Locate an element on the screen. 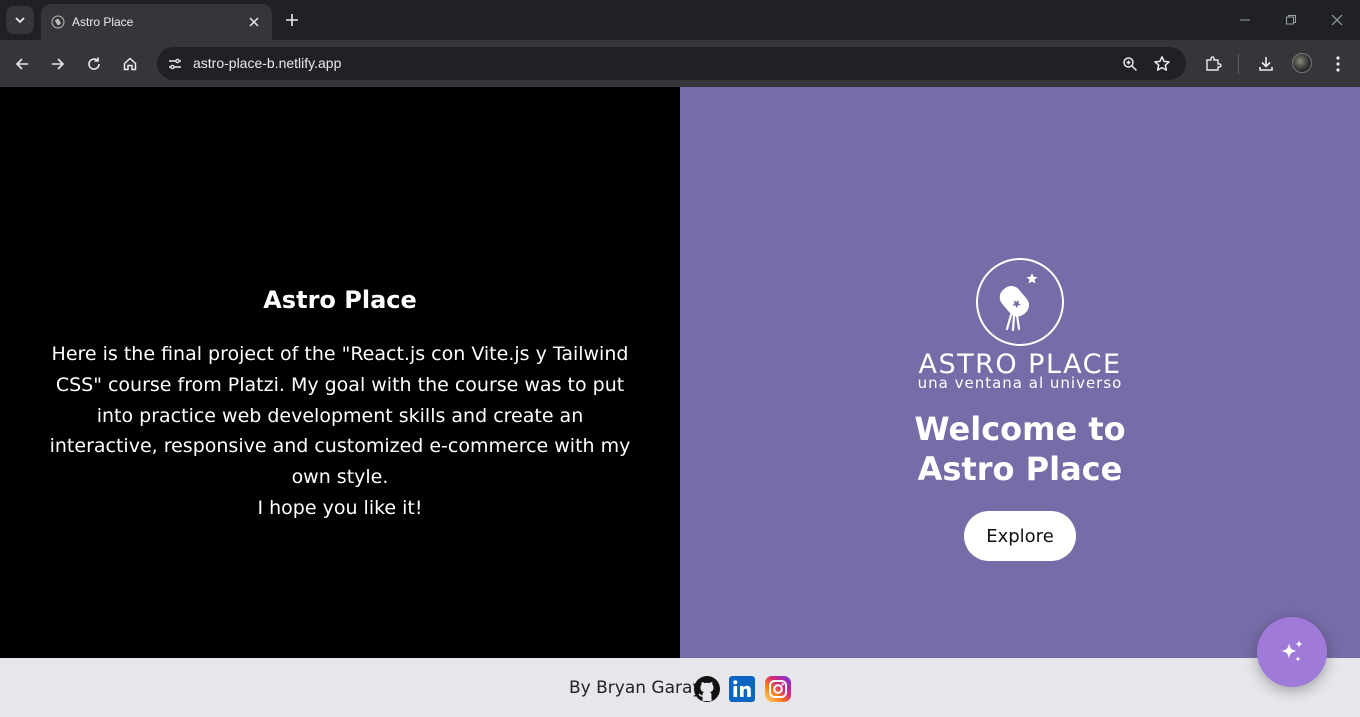 Image resolution: width=1360 pixels, height=717 pixels. browser-tabbar: Astro Place is located at coordinates (680, 20).